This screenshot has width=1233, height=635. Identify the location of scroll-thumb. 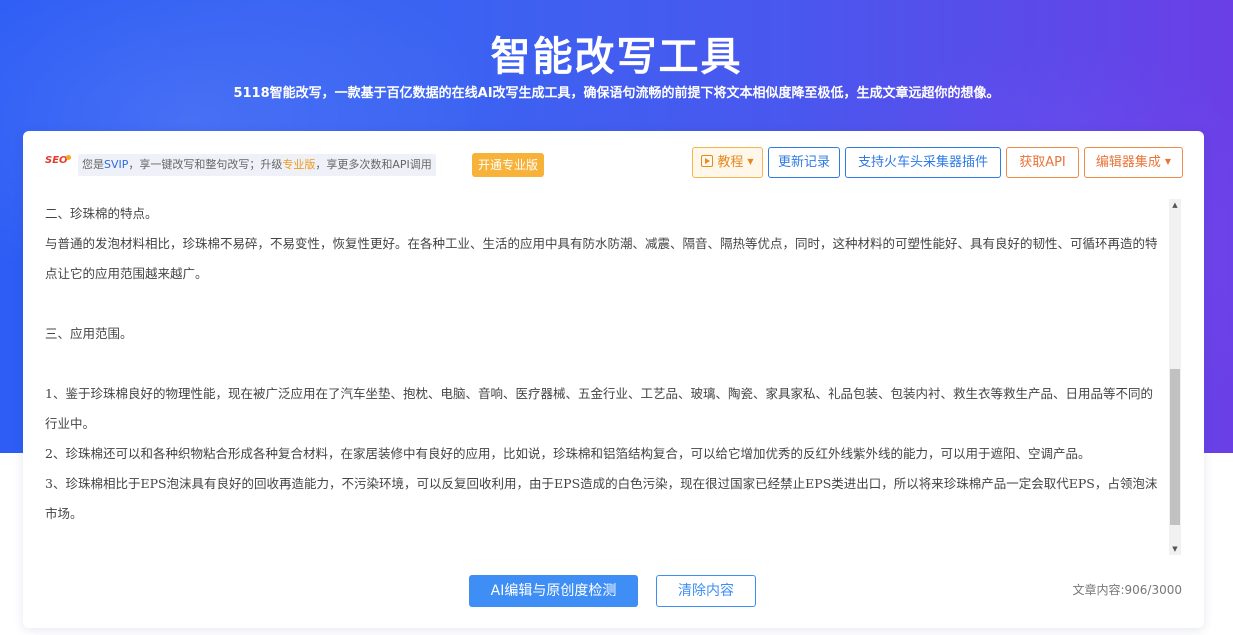
(1175, 447).